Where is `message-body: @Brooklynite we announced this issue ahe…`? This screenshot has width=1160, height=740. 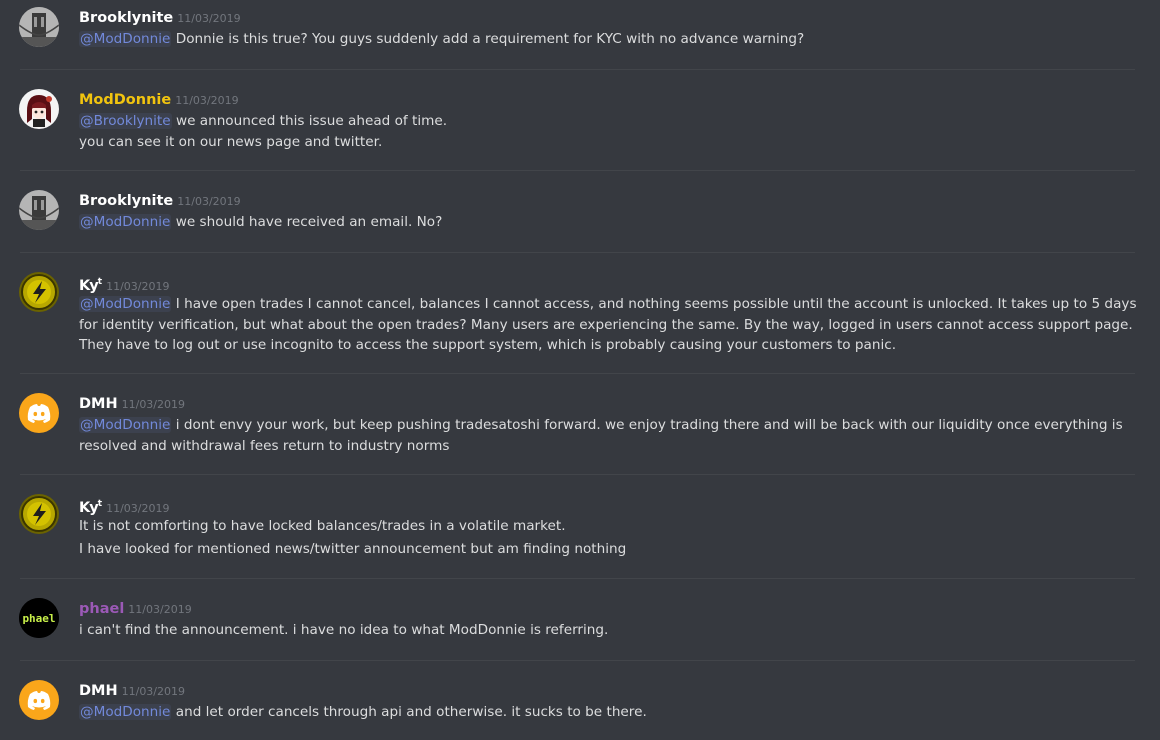 message-body: @Brooklynite we announced this issue ahe… is located at coordinates (609, 131).